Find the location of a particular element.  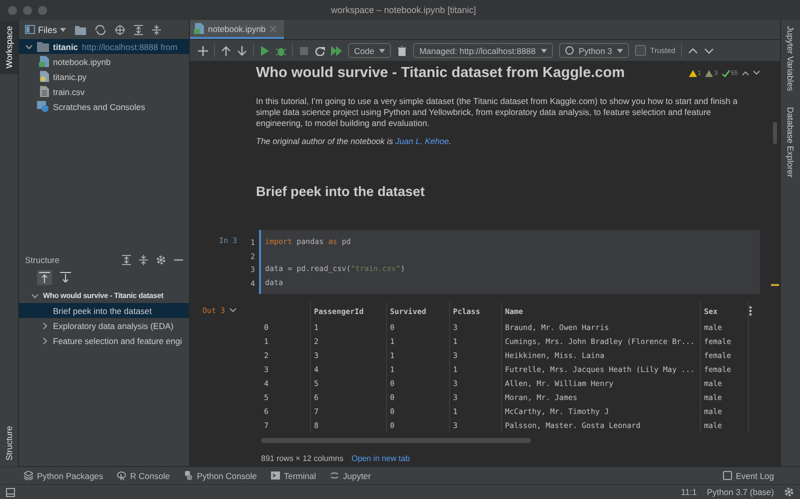

panel-icon is located at coordinates (30, 29).